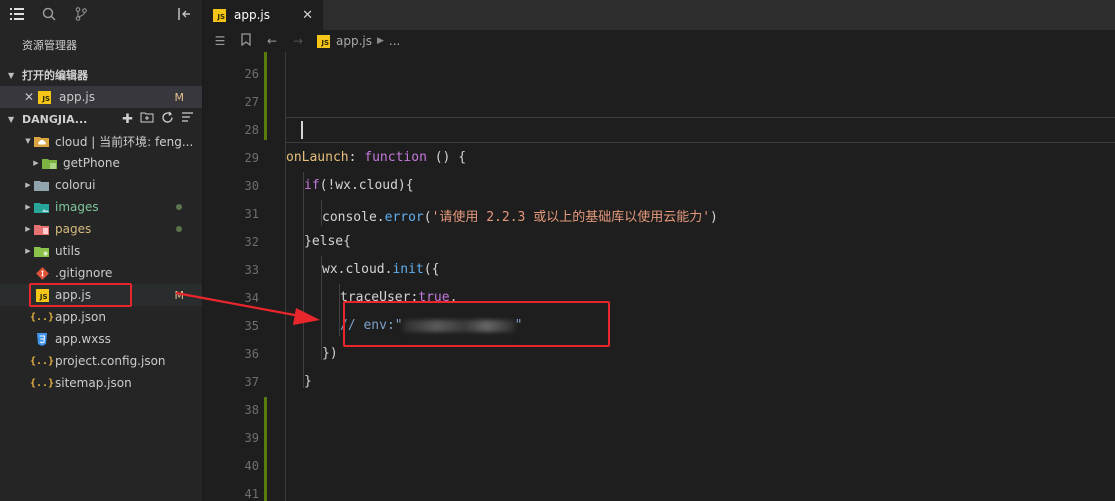 This screenshot has height=501, width=1115. Describe the element at coordinates (247, 308) in the screenshot. I see `annotation-arrow` at that location.